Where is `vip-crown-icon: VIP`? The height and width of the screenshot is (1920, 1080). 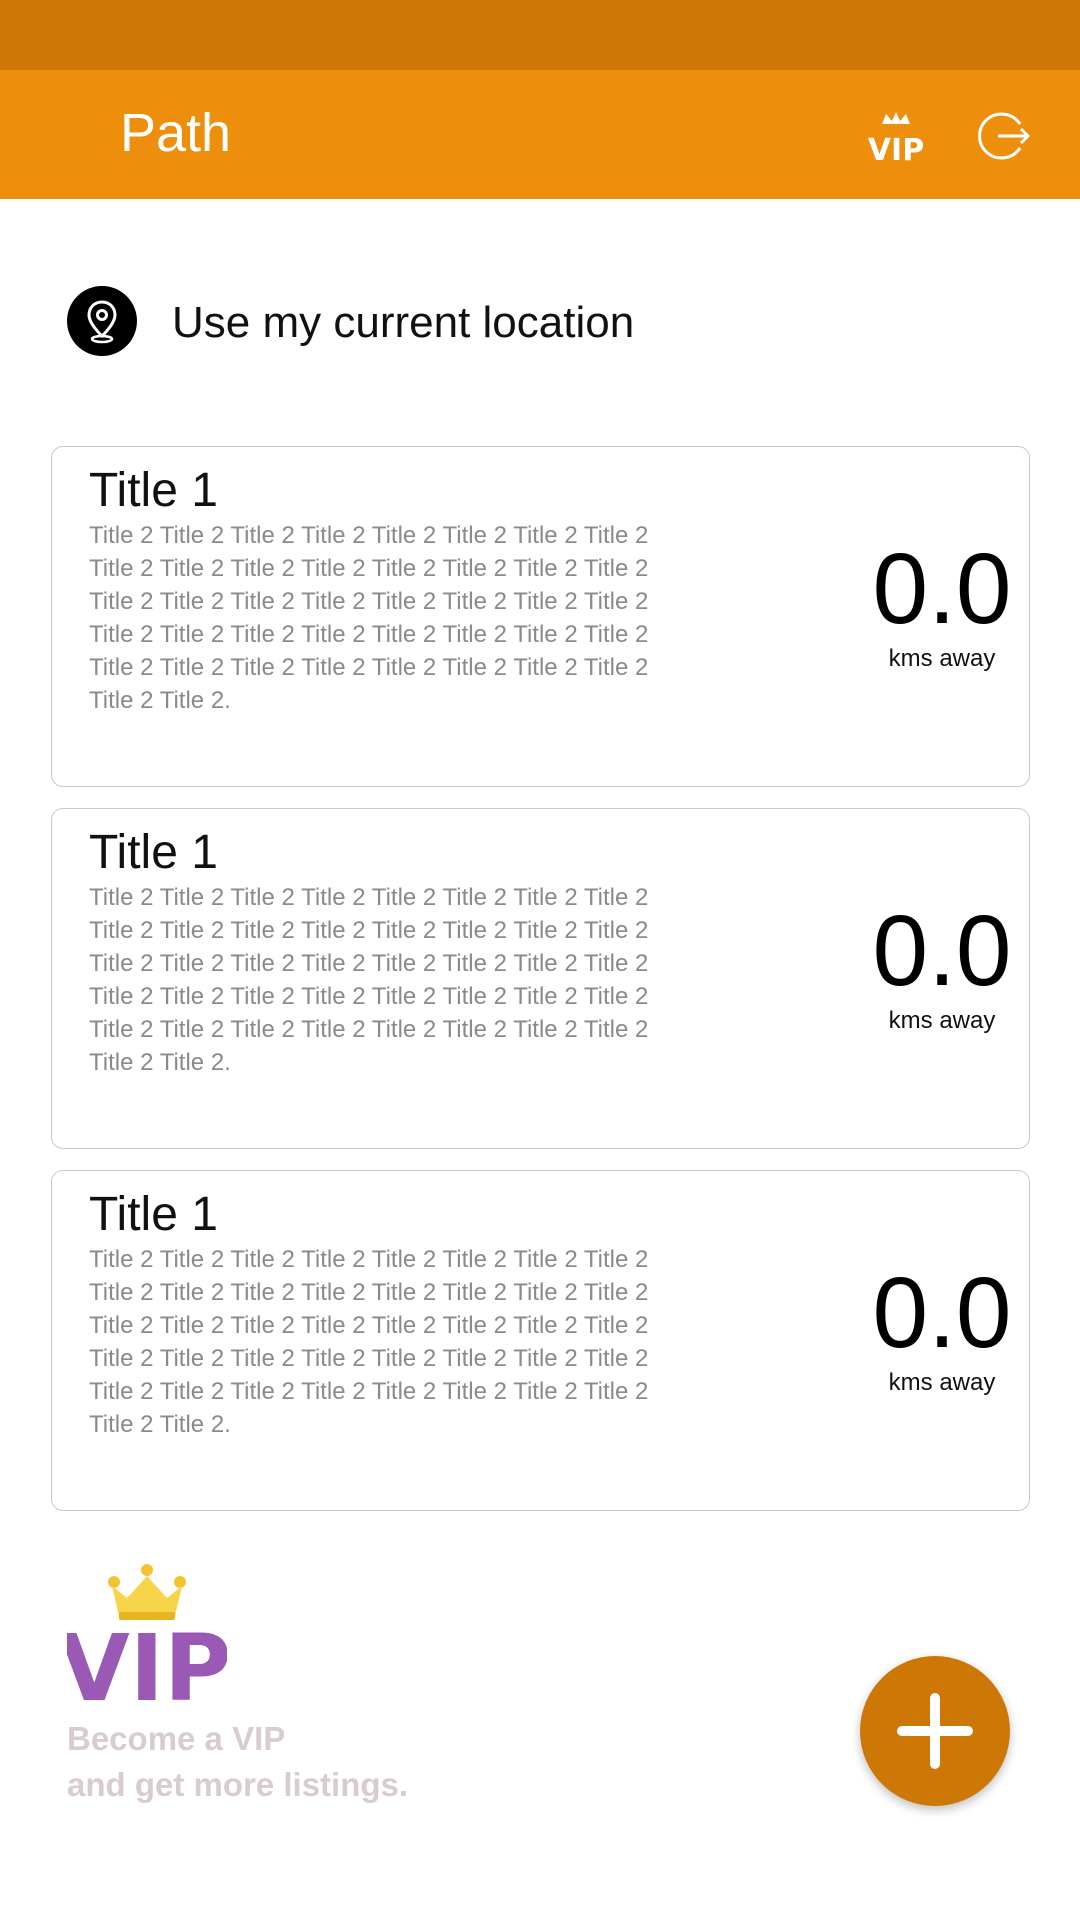 vip-crown-icon: VIP is located at coordinates (896, 140).